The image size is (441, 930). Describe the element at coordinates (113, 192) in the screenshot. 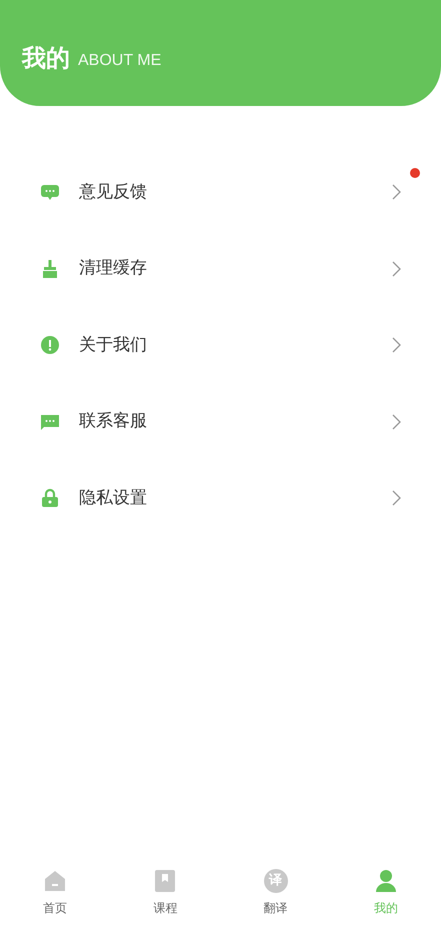

I see `menu-label: 意见反馈` at that location.